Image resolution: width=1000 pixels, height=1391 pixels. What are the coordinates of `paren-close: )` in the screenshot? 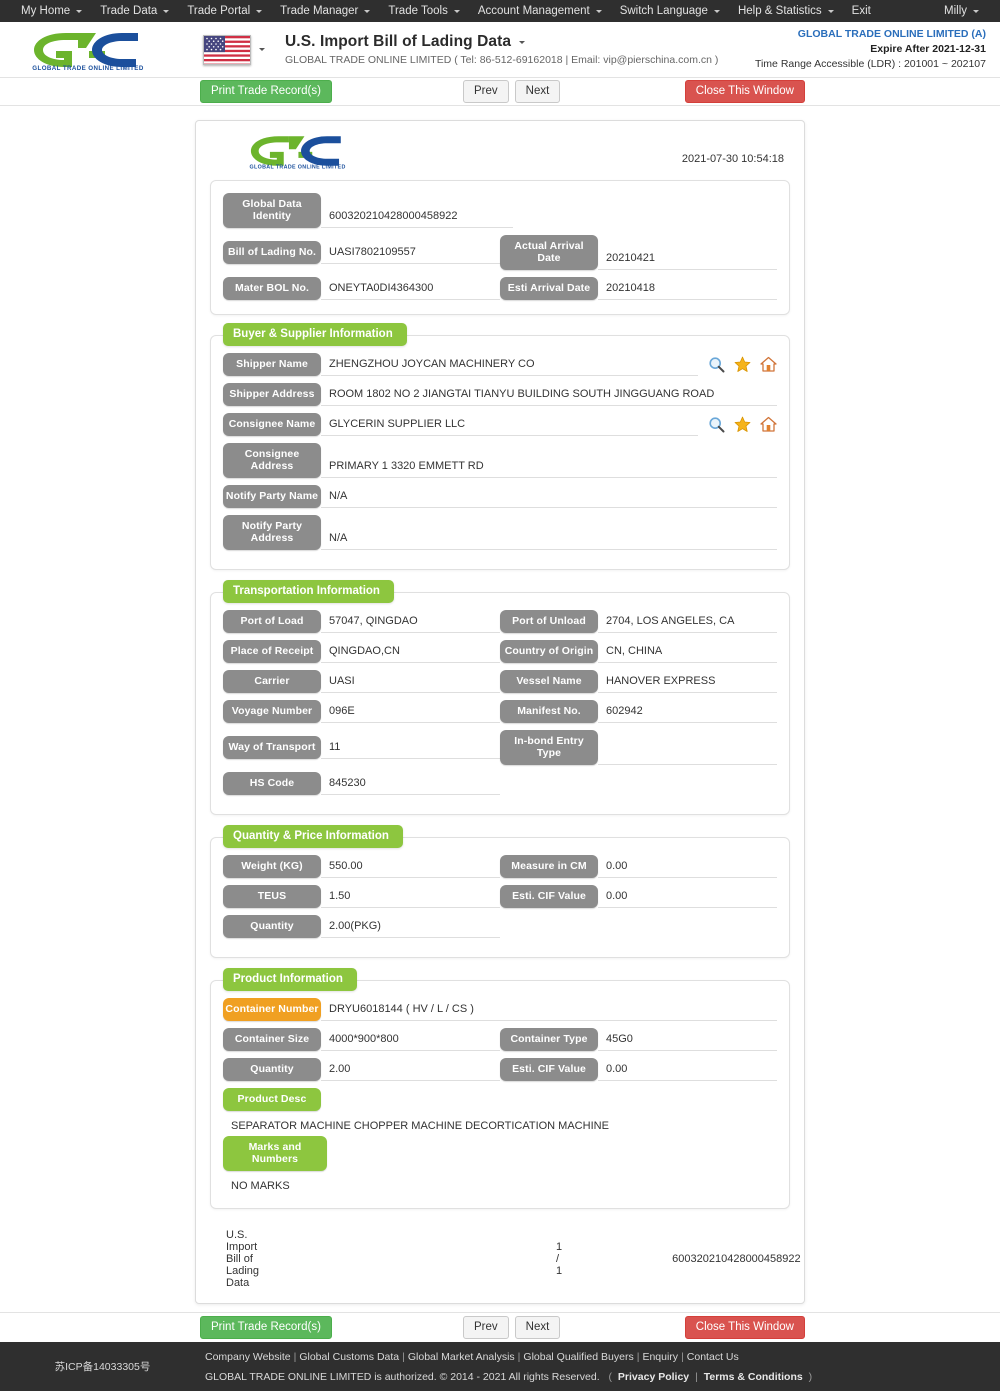 It's located at (810, 1376).